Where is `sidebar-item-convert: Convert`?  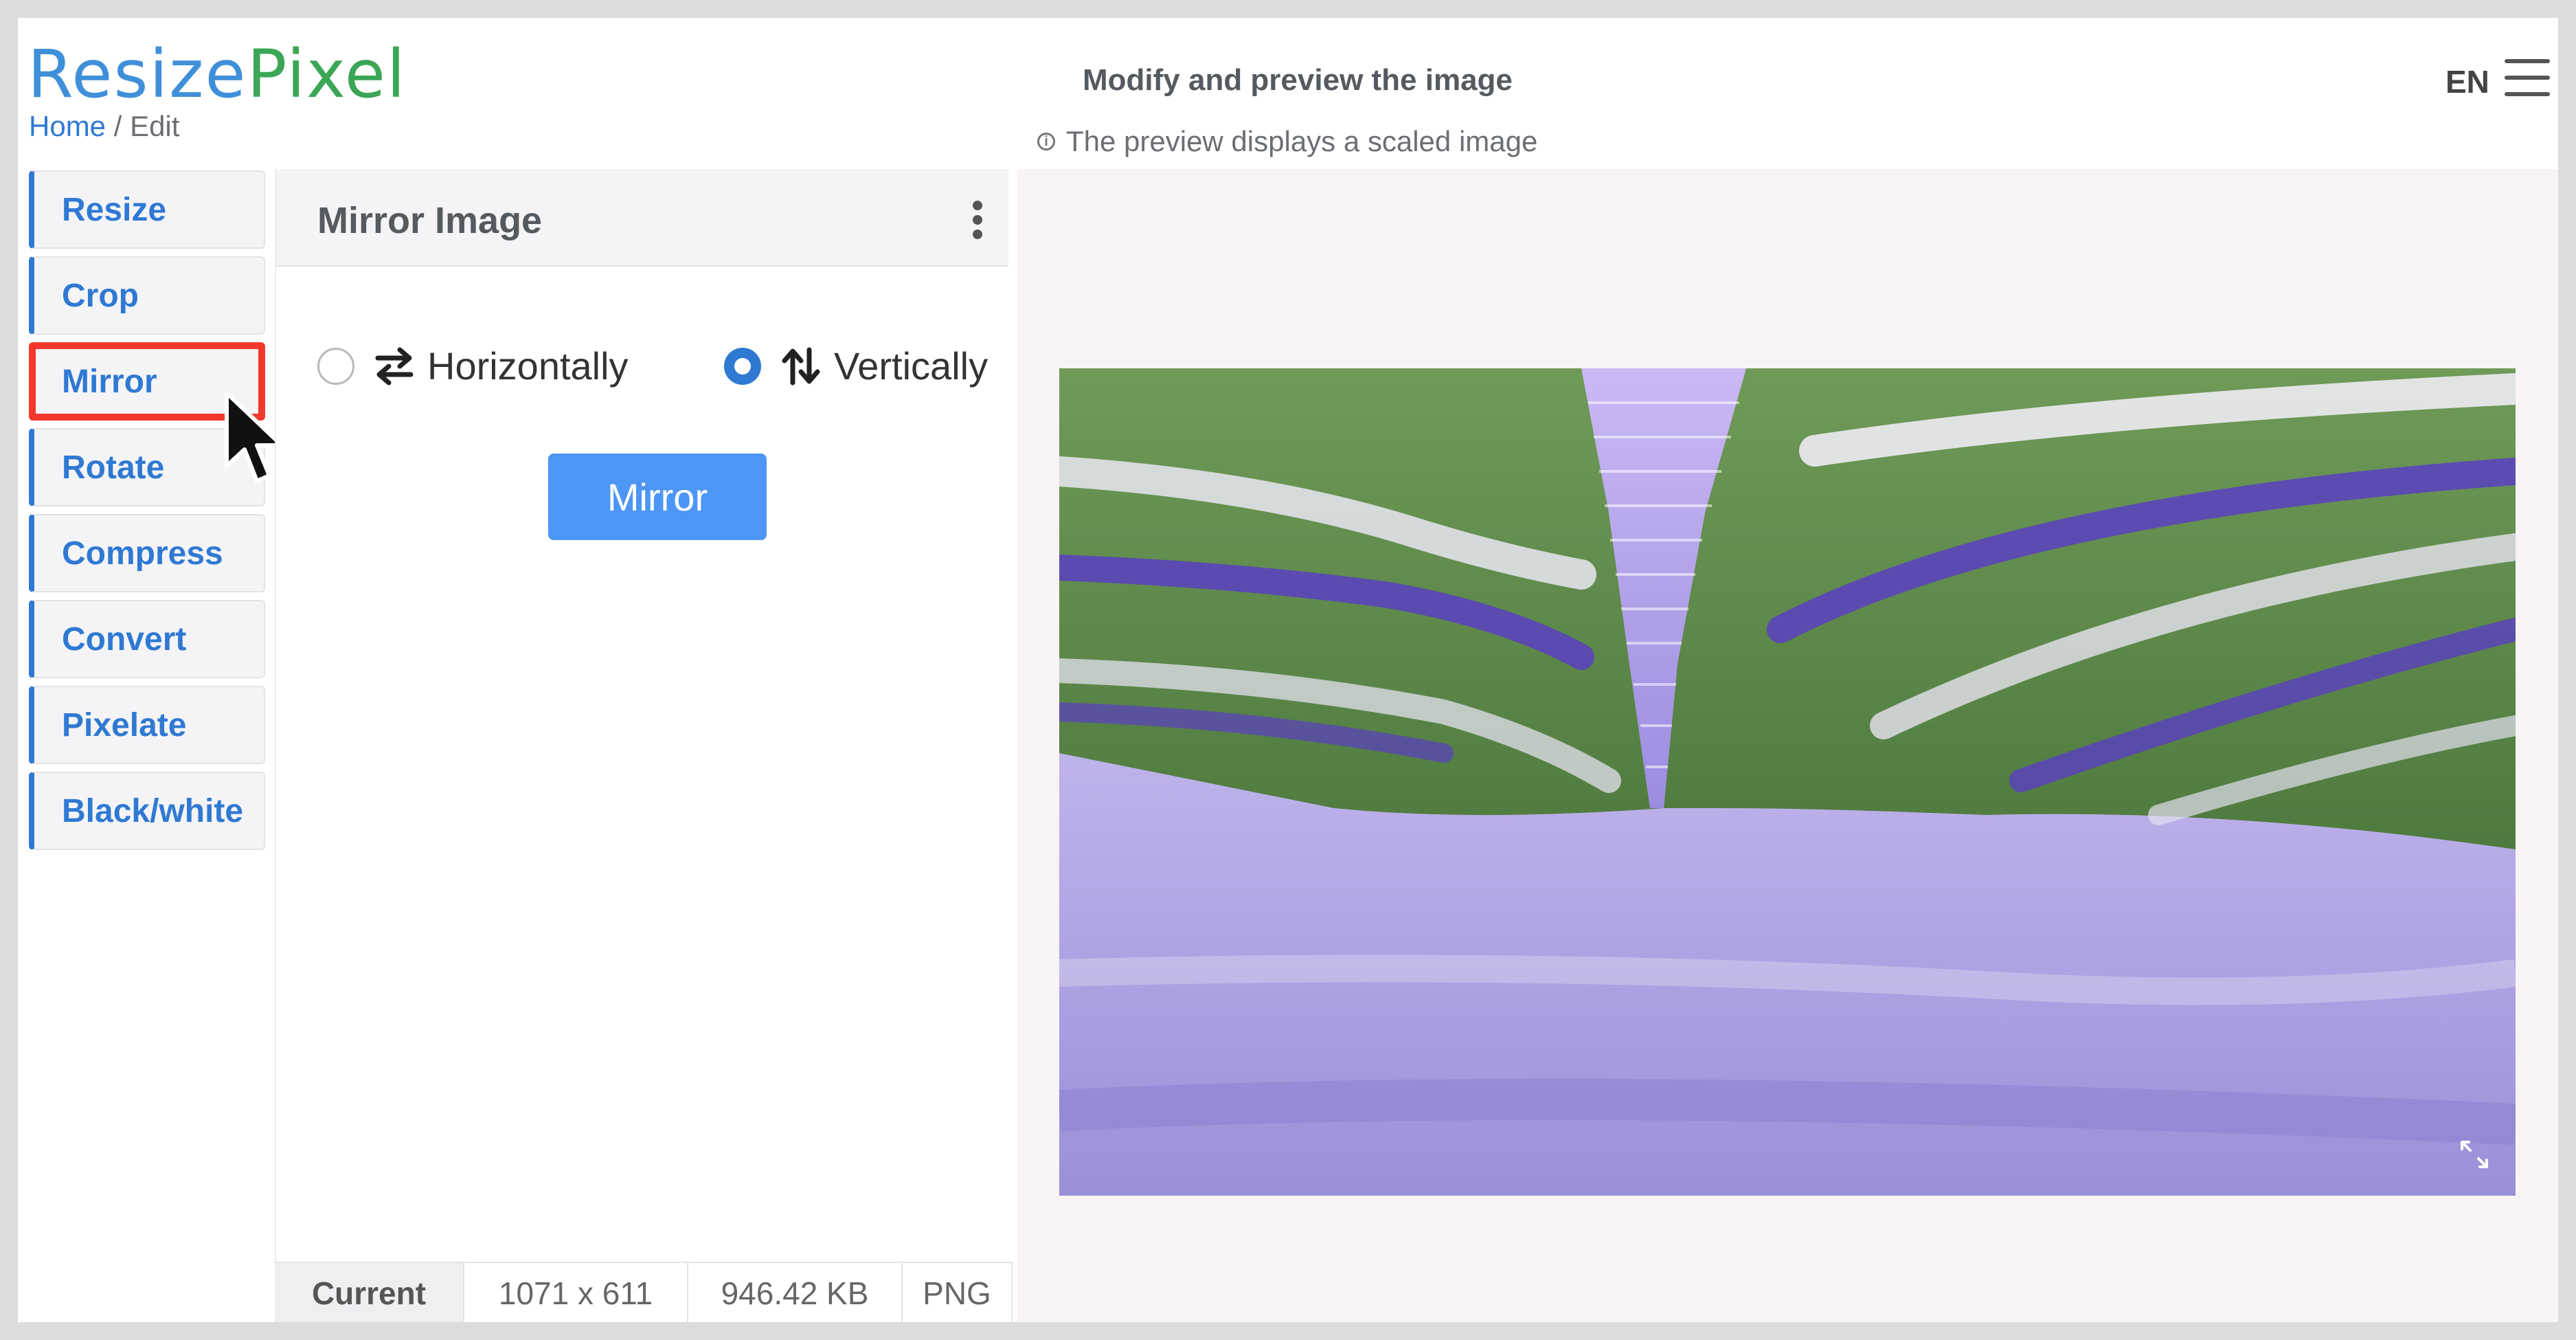
sidebar-item-convert: Convert is located at coordinates (147, 639).